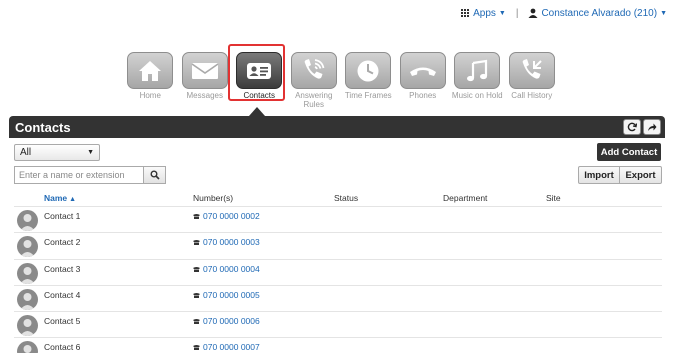  I want to click on nav-phones: Phones, so click(423, 76).